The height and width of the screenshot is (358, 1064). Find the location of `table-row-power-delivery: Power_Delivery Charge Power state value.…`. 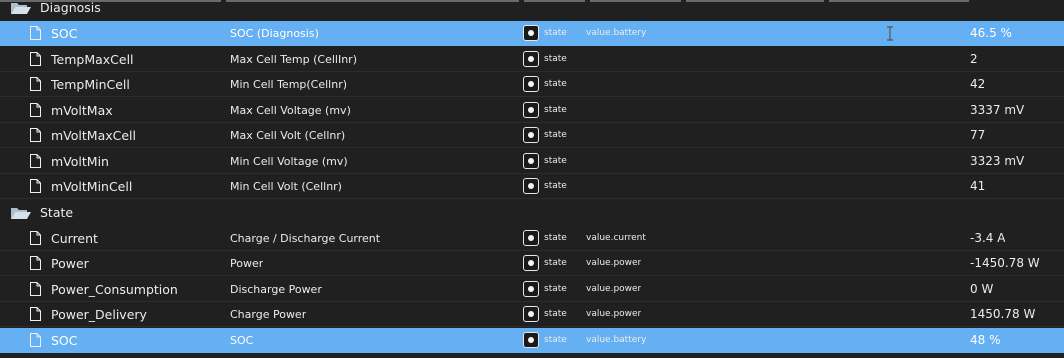

table-row-power-delivery: Power_Delivery Charge Power state value.… is located at coordinates (532, 314).